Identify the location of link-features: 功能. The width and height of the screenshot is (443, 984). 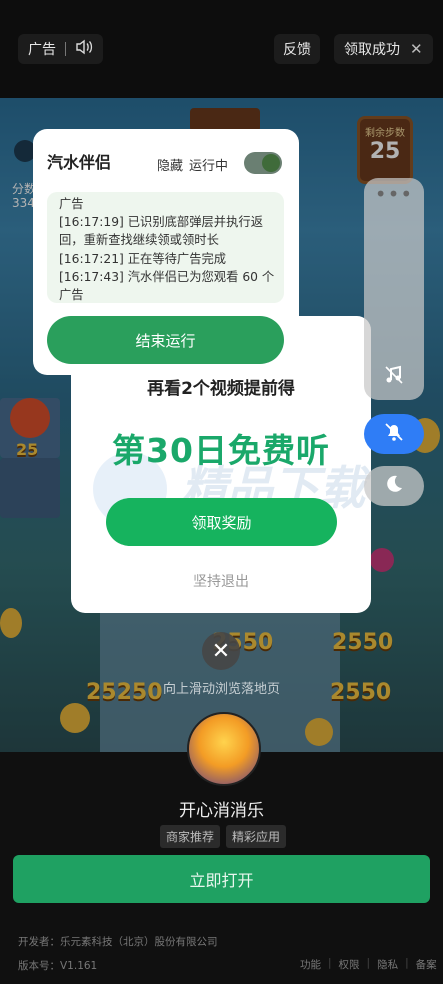
(310, 964).